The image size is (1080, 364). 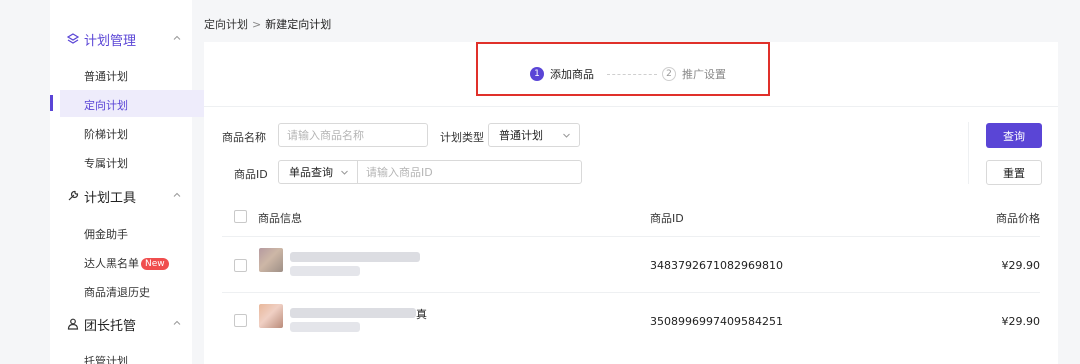 I want to click on plan-type-label: 计划类型, so click(x=462, y=137).